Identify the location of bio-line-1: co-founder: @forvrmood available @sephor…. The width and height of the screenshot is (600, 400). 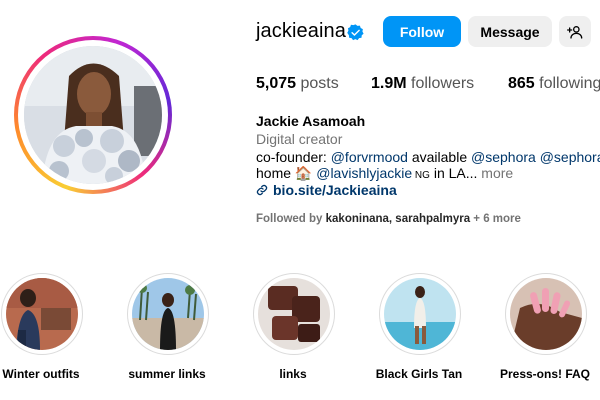
(428, 157).